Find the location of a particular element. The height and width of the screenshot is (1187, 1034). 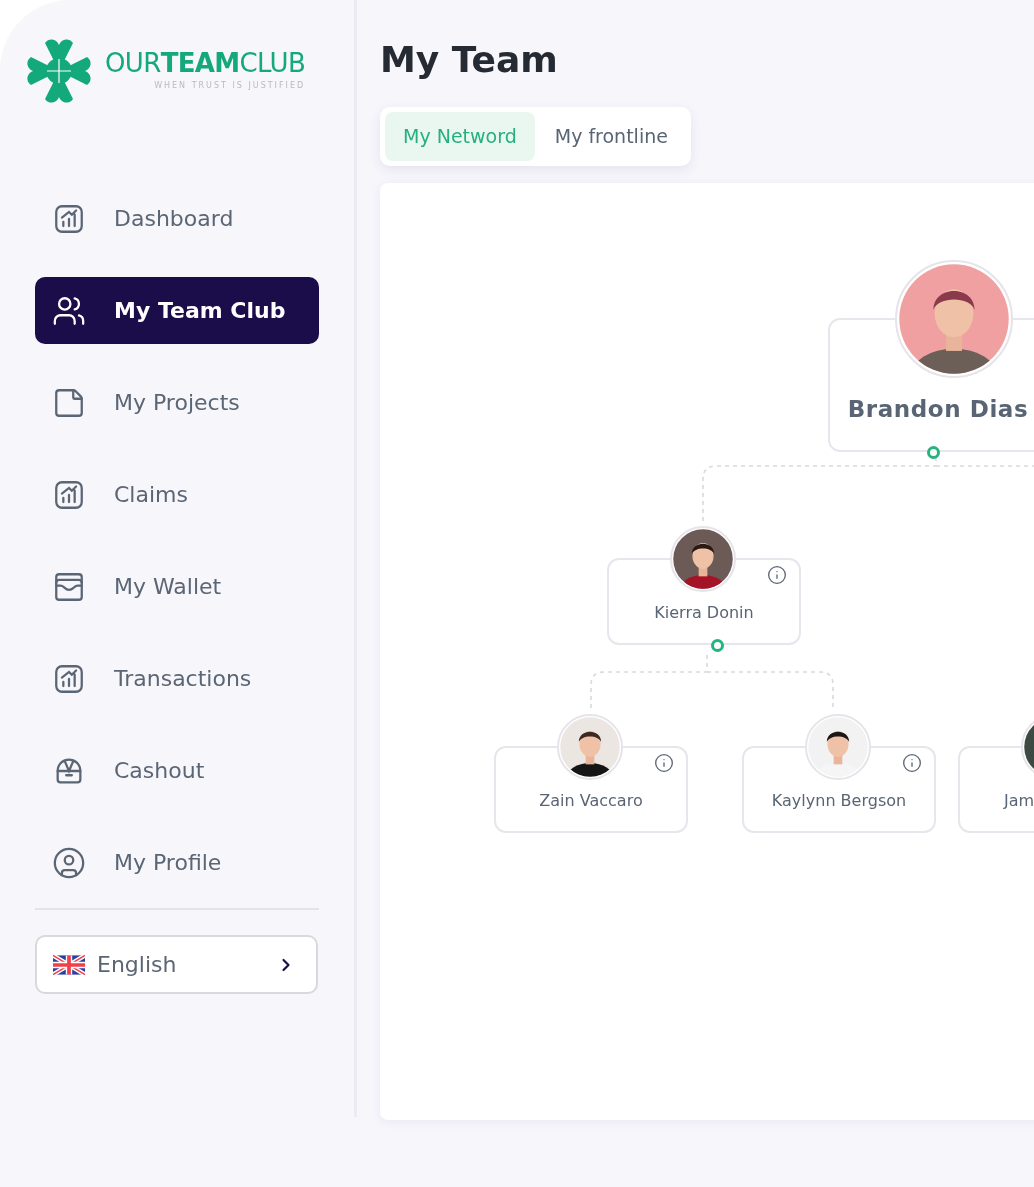

member-card: Jam is located at coordinates (996, 789).